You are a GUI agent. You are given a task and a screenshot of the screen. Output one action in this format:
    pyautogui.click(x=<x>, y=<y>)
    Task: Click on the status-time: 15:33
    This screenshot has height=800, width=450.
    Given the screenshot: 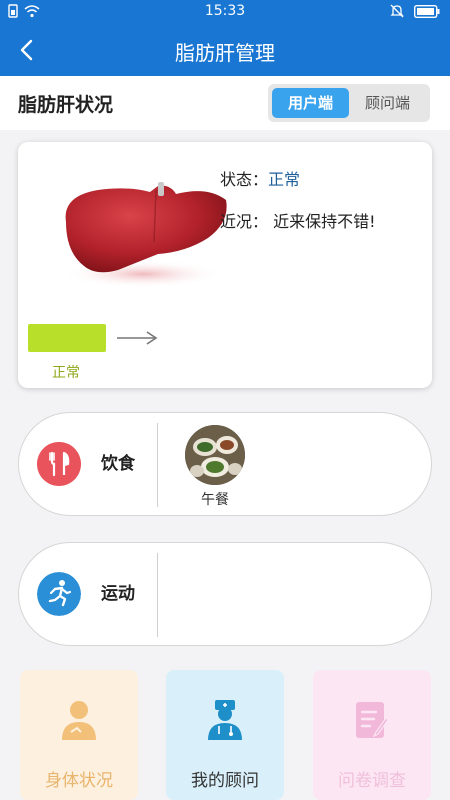 What is the action you would take?
    pyautogui.click(x=225, y=11)
    